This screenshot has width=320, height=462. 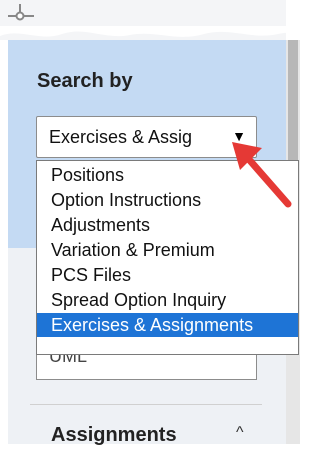 What do you see at coordinates (85, 81) in the screenshot?
I see `search-by-title: Search by` at bounding box center [85, 81].